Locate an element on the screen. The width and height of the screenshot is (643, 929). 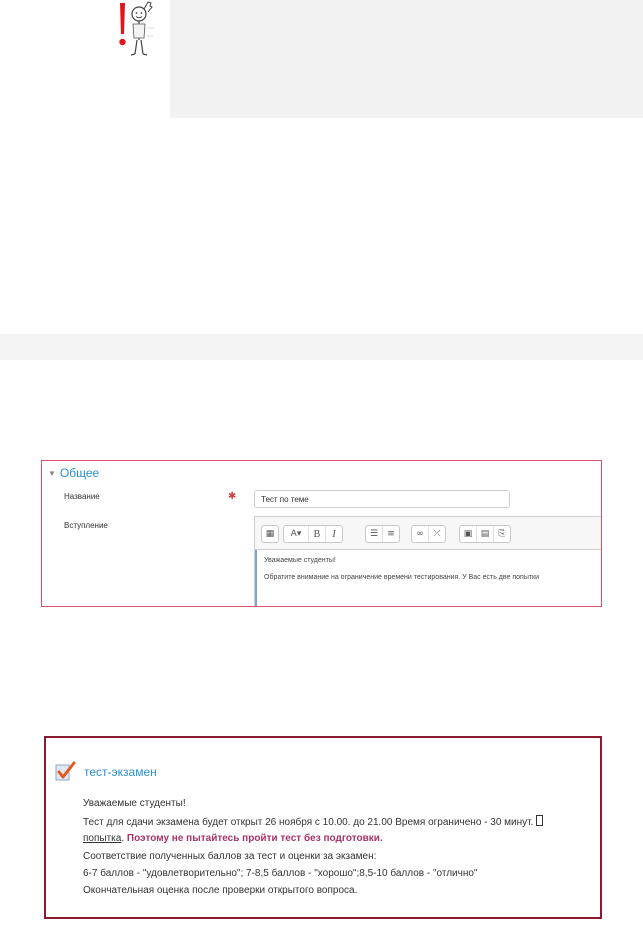
bold-icon: B is located at coordinates (316, 534).